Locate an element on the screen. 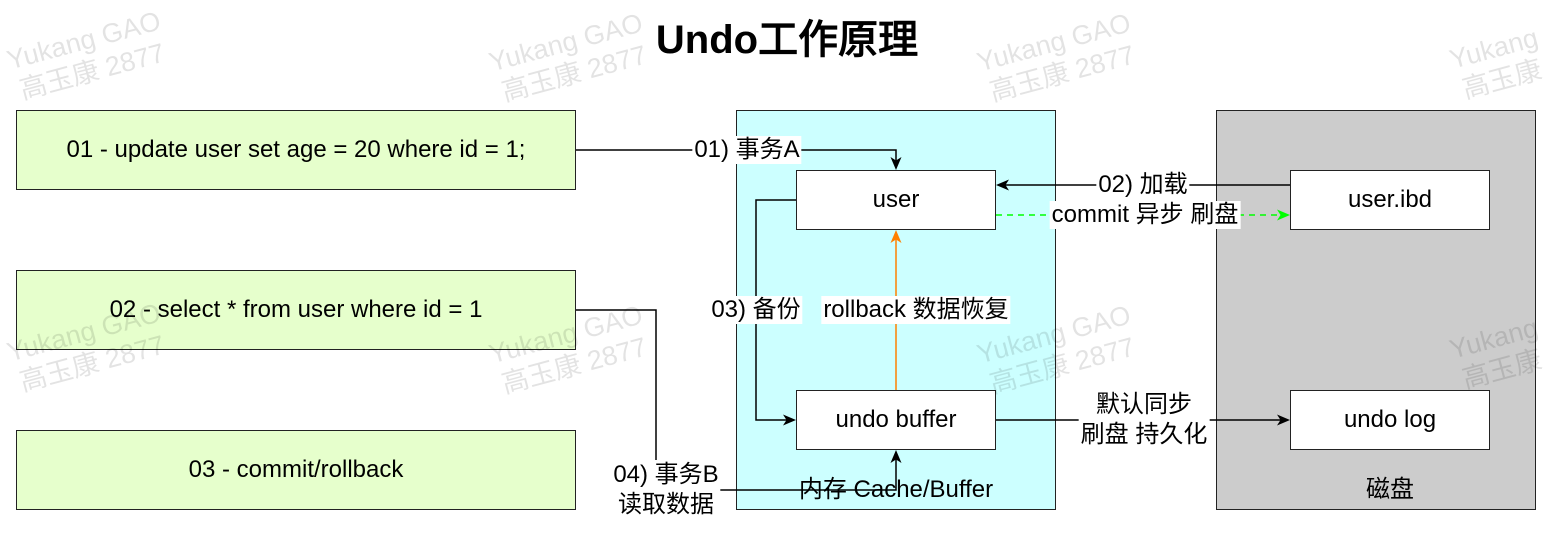  edge-label-transaction-b-line2: 读取数据 is located at coordinates (666, 504).